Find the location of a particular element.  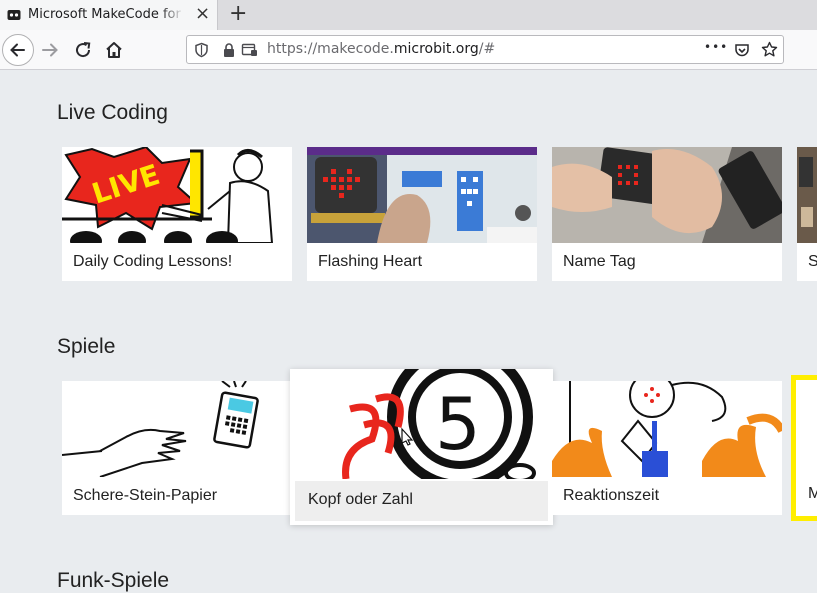

lock-icon is located at coordinates (229, 50).